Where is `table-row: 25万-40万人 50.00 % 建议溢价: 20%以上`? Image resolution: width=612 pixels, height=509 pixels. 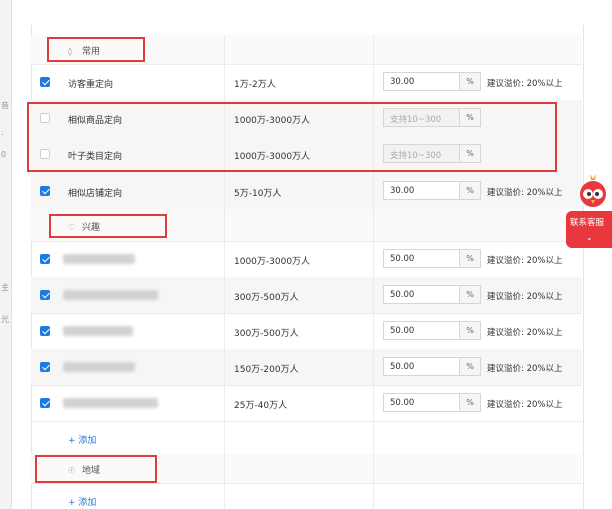 table-row: 25万-40万人 50.00 % 建议溢价: 20%以上 is located at coordinates (306, 403).